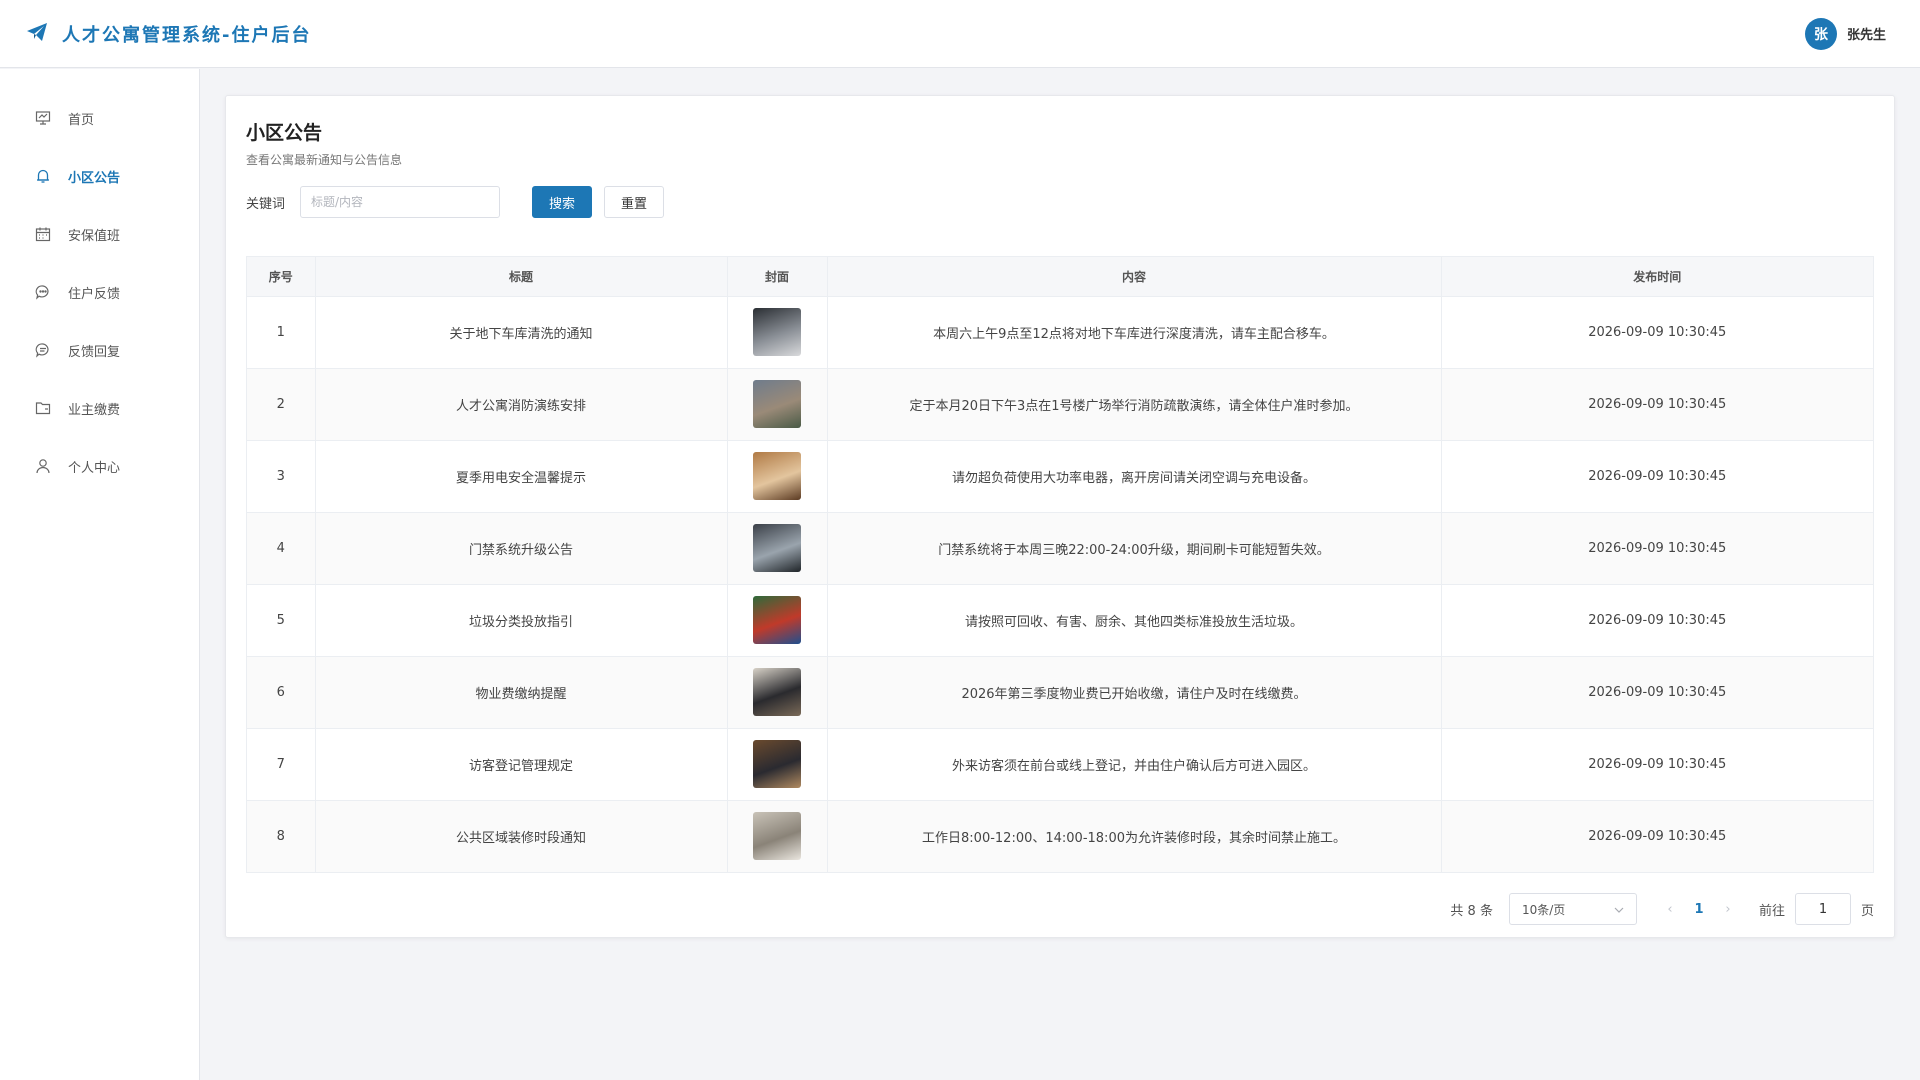  Describe the element at coordinates (521, 620) in the screenshot. I see `cell-title: 垃圾分类投放指引` at that location.